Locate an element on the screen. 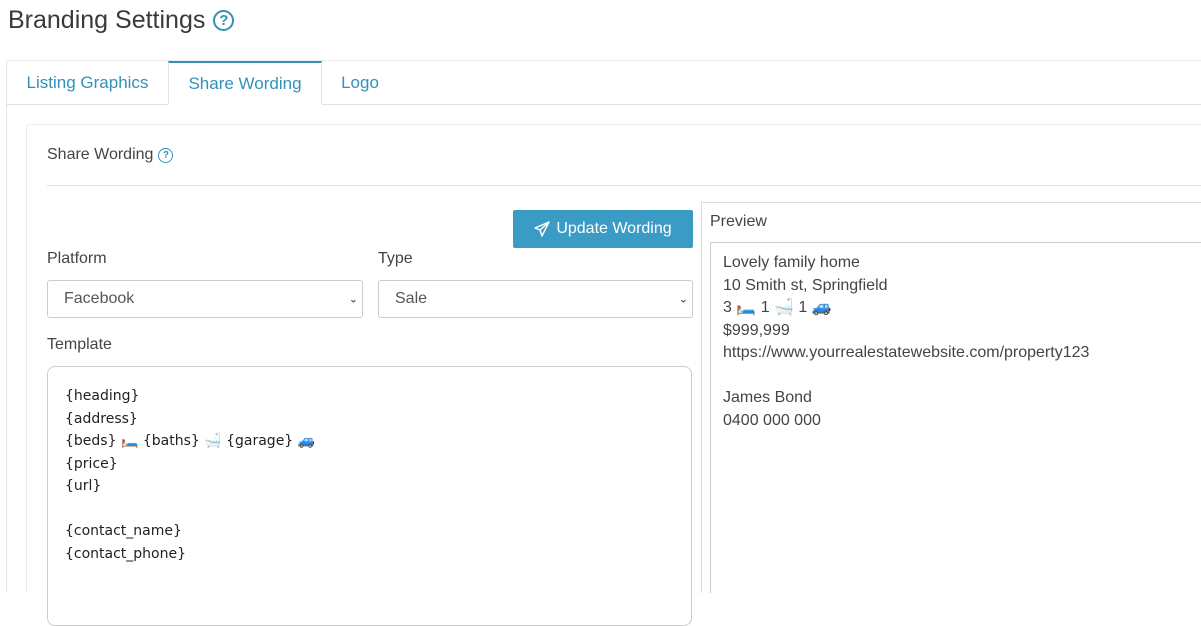 The height and width of the screenshot is (626, 1201). preview-heading: Lovely family home is located at coordinates (791, 262).